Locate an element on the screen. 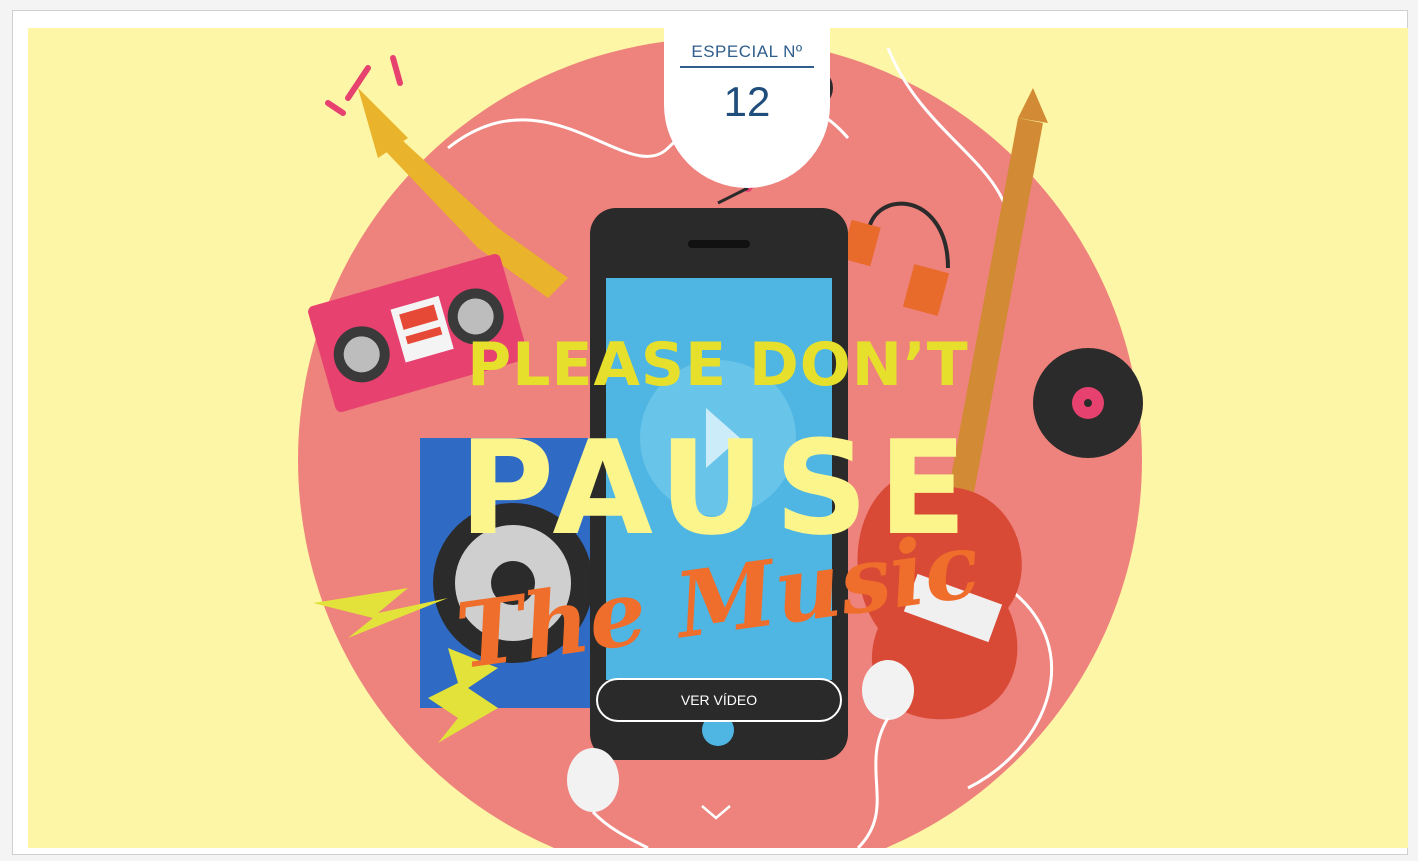  badge-number: 12 is located at coordinates (747, 101).